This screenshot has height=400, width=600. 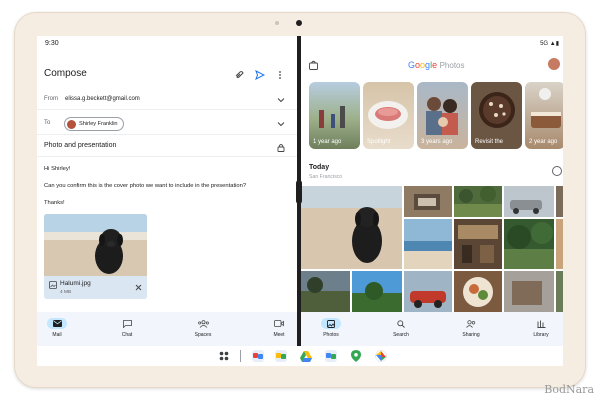 I want to click on from-value: elissa.g.beckett@gmail.com, so click(x=102, y=99).